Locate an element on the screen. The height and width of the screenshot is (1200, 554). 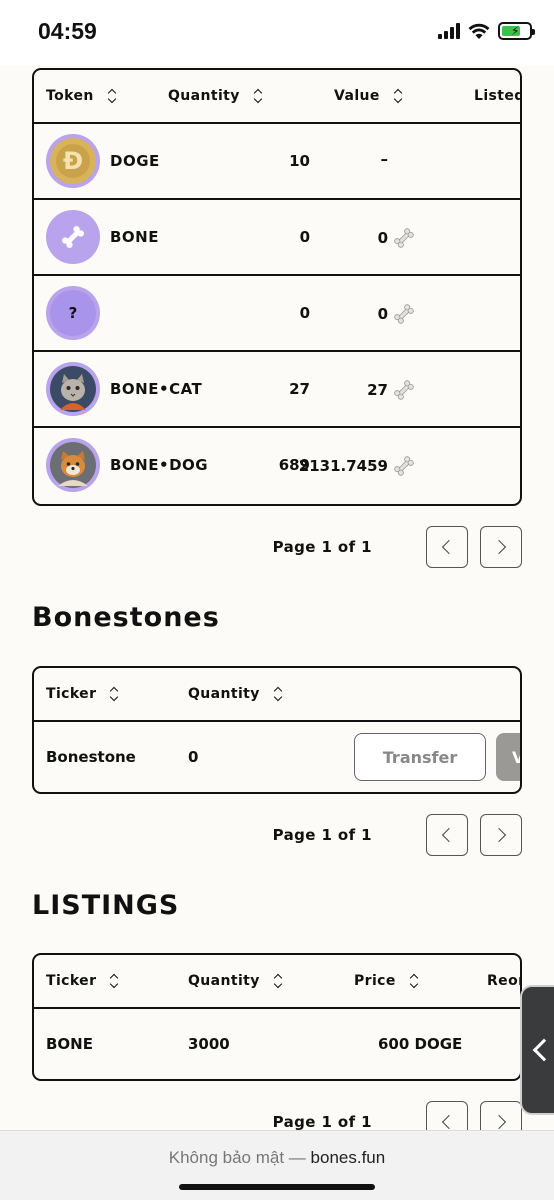
token-value: 27 is located at coordinates (391, 390).